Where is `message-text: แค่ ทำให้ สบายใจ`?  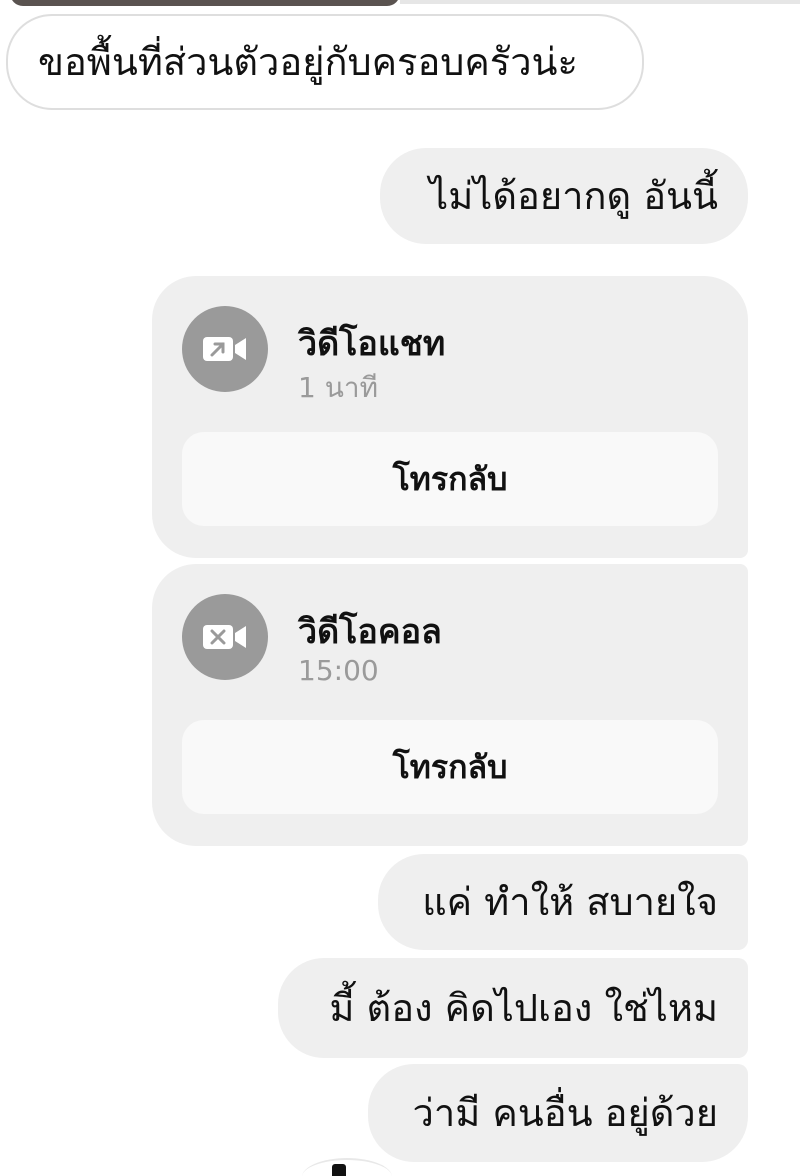 message-text: แค่ ทำให้ สบายใจ is located at coordinates (570, 902).